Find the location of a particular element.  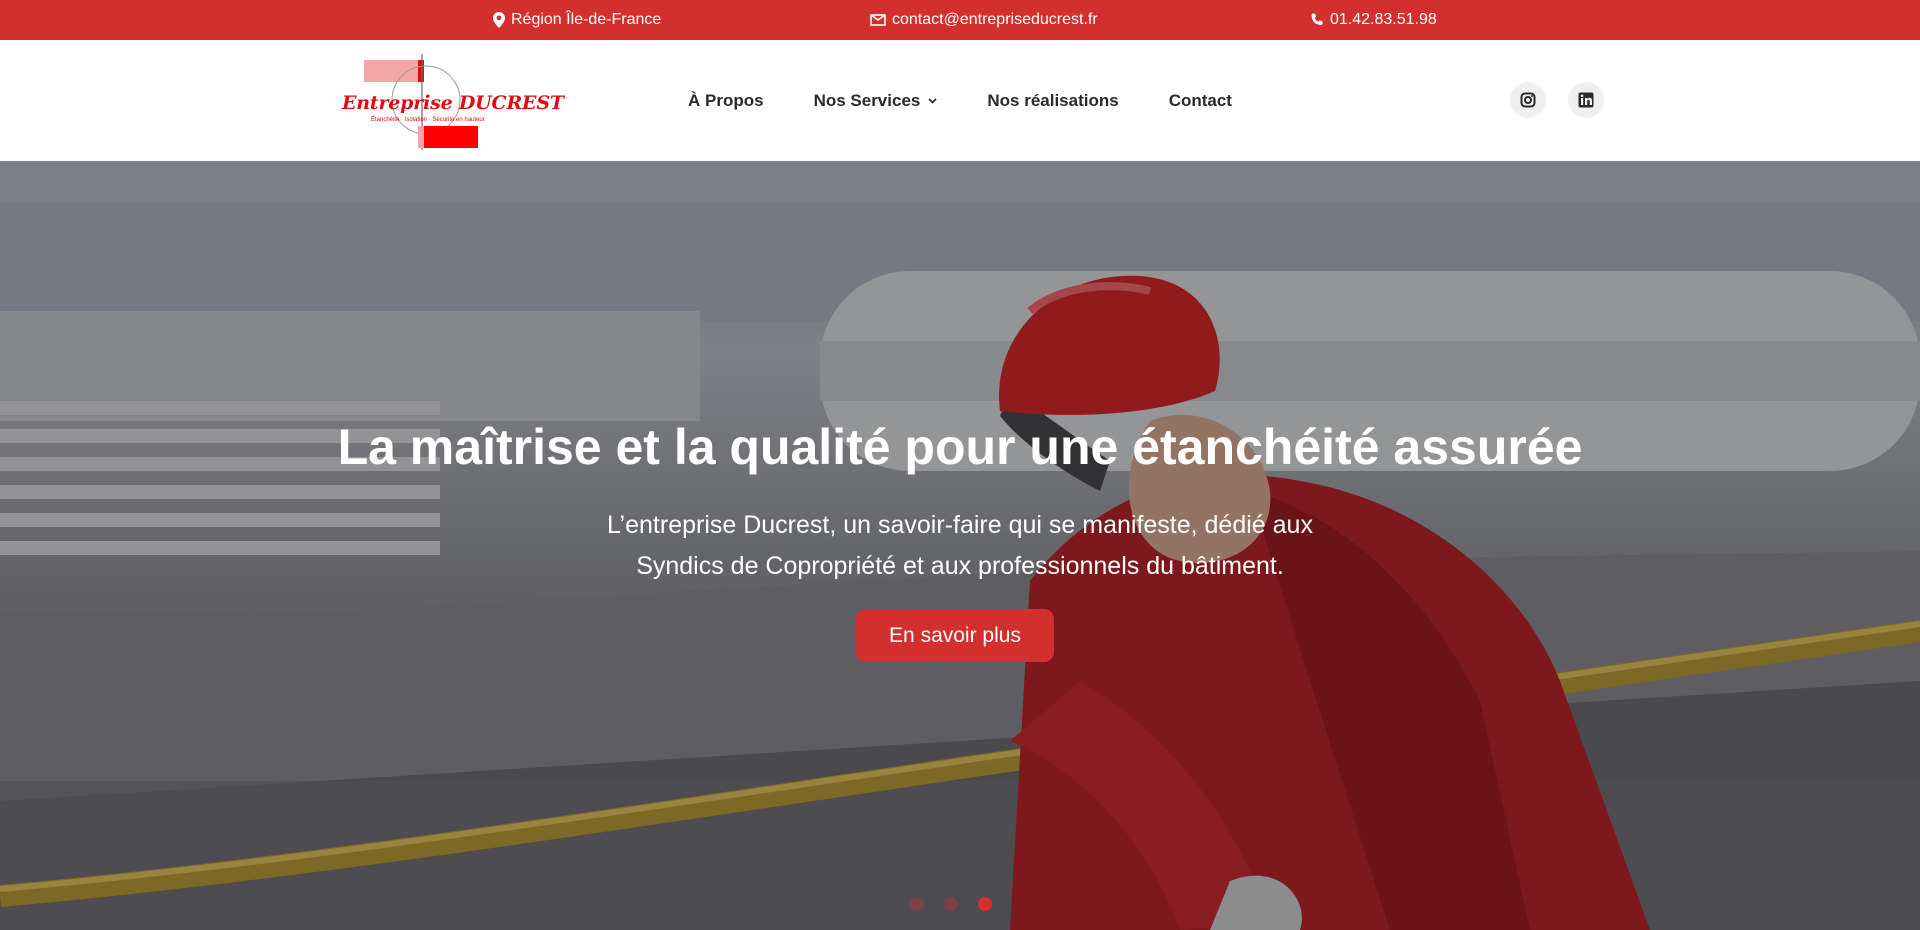

linkedin-icon is located at coordinates (1586, 100).